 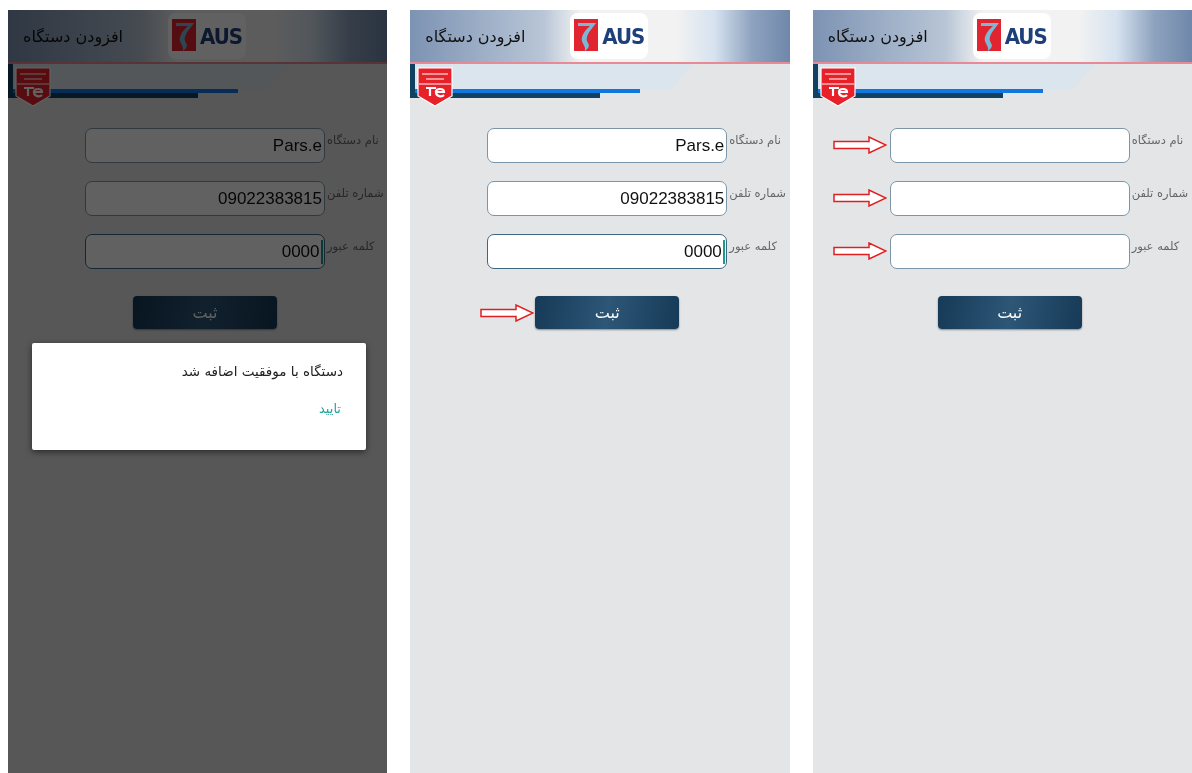 I want to click on input-field: 09022383815, so click(x=607, y=198).